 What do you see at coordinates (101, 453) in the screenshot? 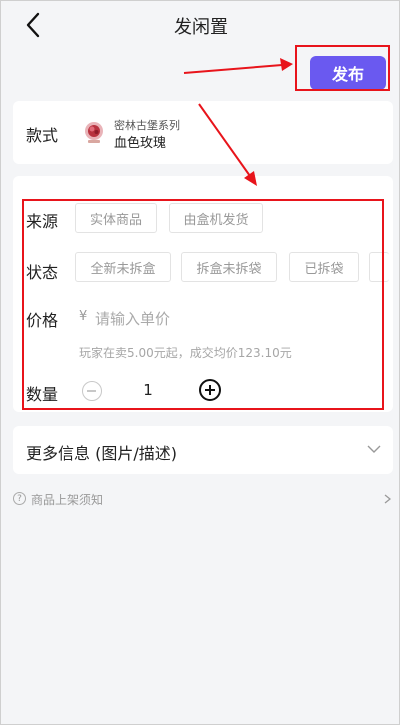
I see `more-info-label: 更多信息 (图片/描述)` at bounding box center [101, 453].